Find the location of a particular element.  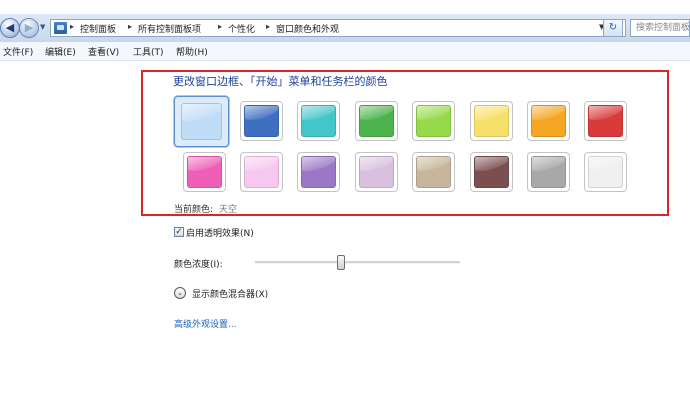

color-intensity-slider is located at coordinates (357, 262).